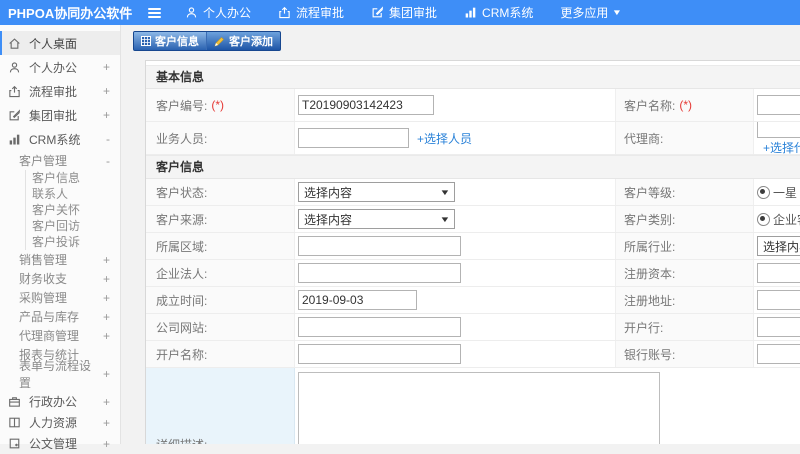  Describe the element at coordinates (379, 354) in the screenshot. I see `account-name-input` at that location.